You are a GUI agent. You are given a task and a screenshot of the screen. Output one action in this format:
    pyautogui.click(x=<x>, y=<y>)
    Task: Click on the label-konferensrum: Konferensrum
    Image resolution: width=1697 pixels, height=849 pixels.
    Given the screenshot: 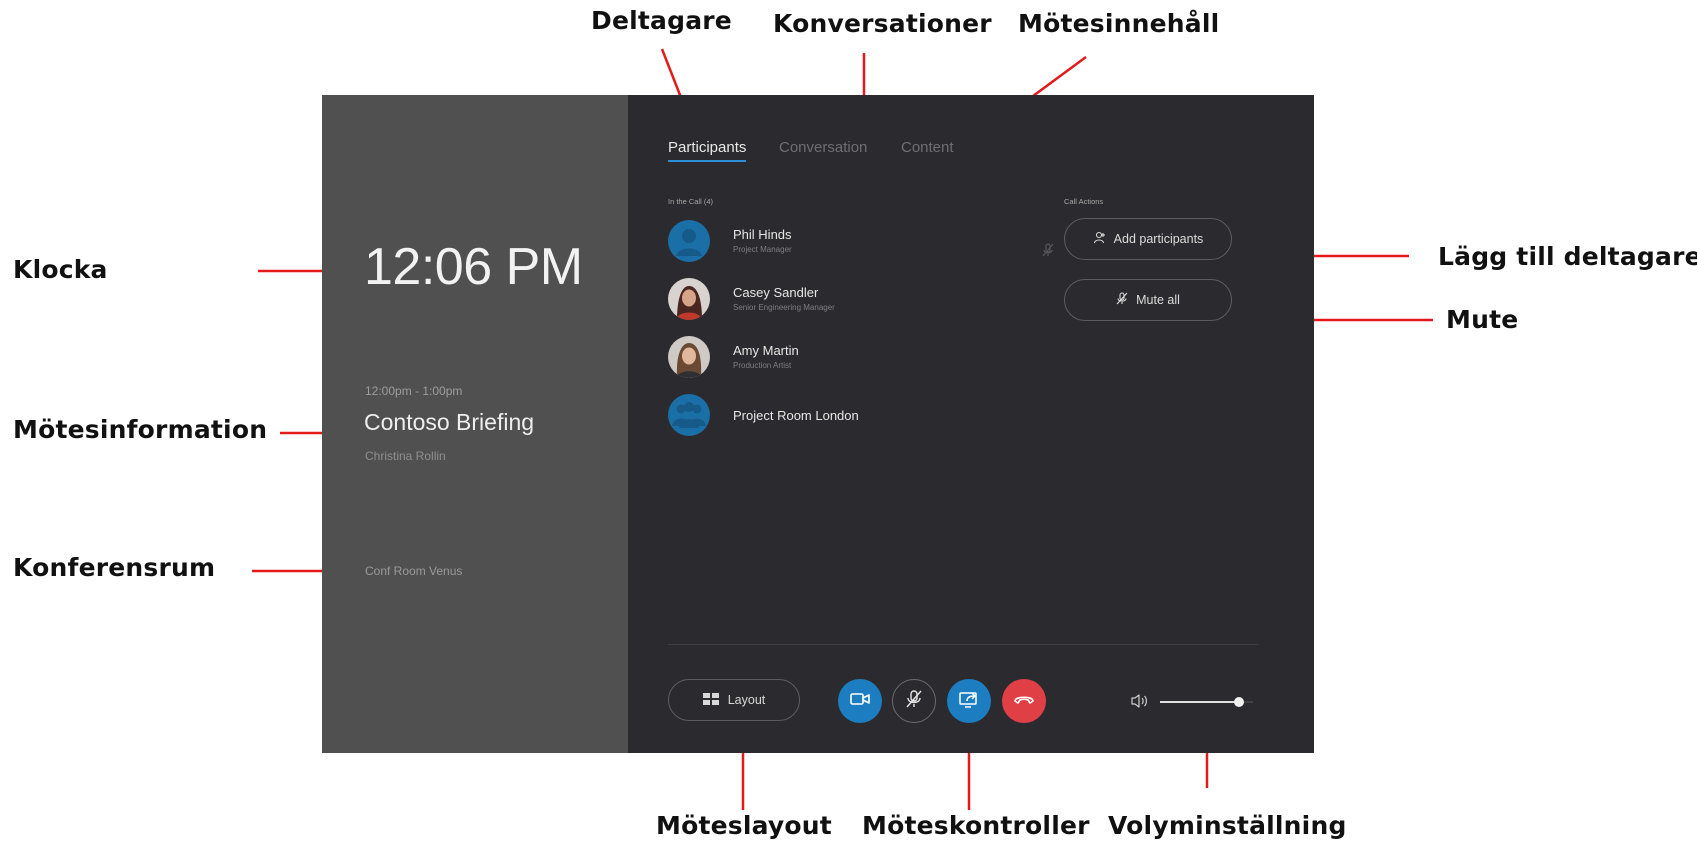 What is the action you would take?
    pyautogui.click(x=114, y=567)
    